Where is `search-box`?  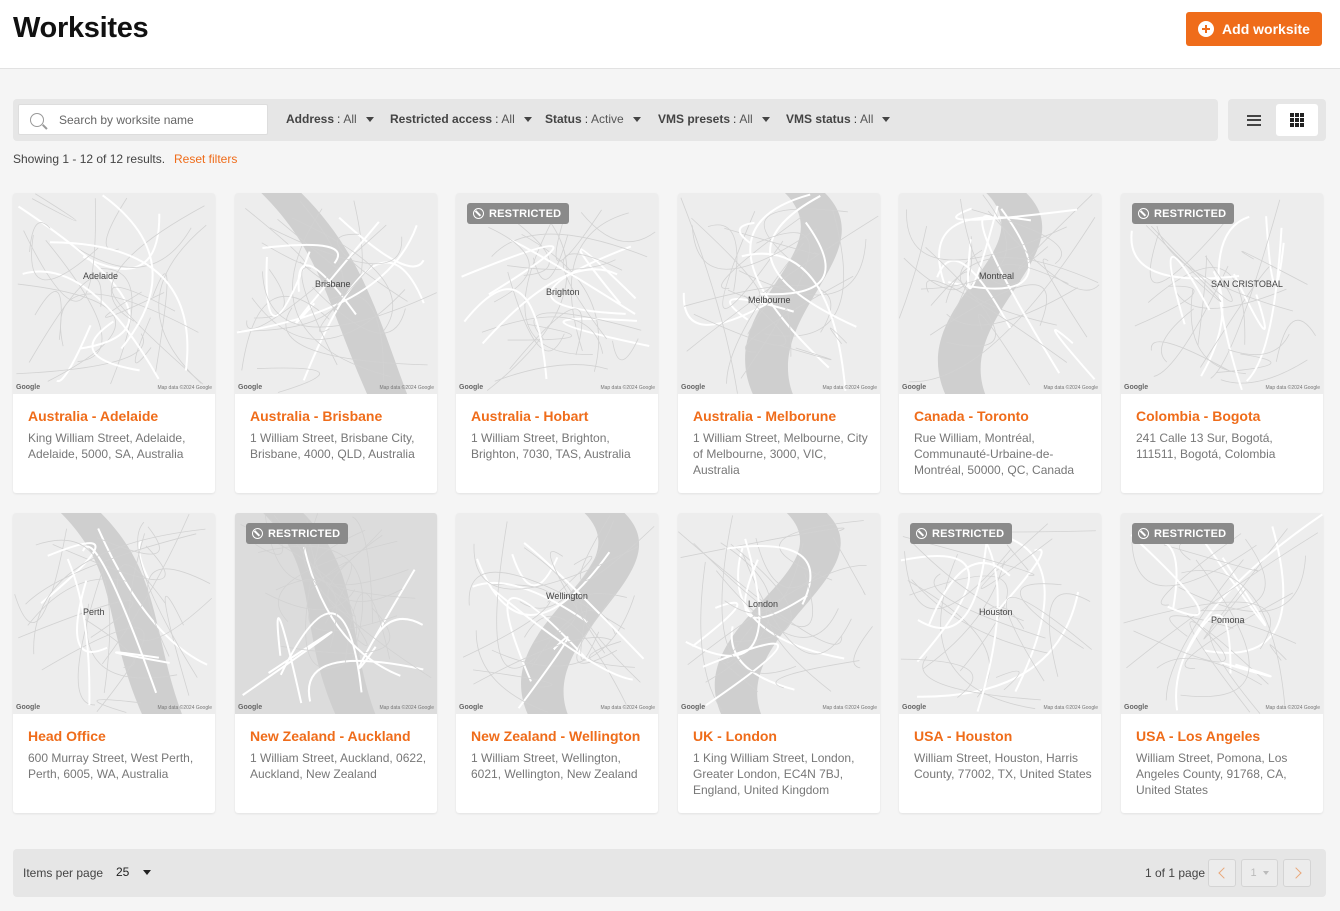
search-box is located at coordinates (143, 119).